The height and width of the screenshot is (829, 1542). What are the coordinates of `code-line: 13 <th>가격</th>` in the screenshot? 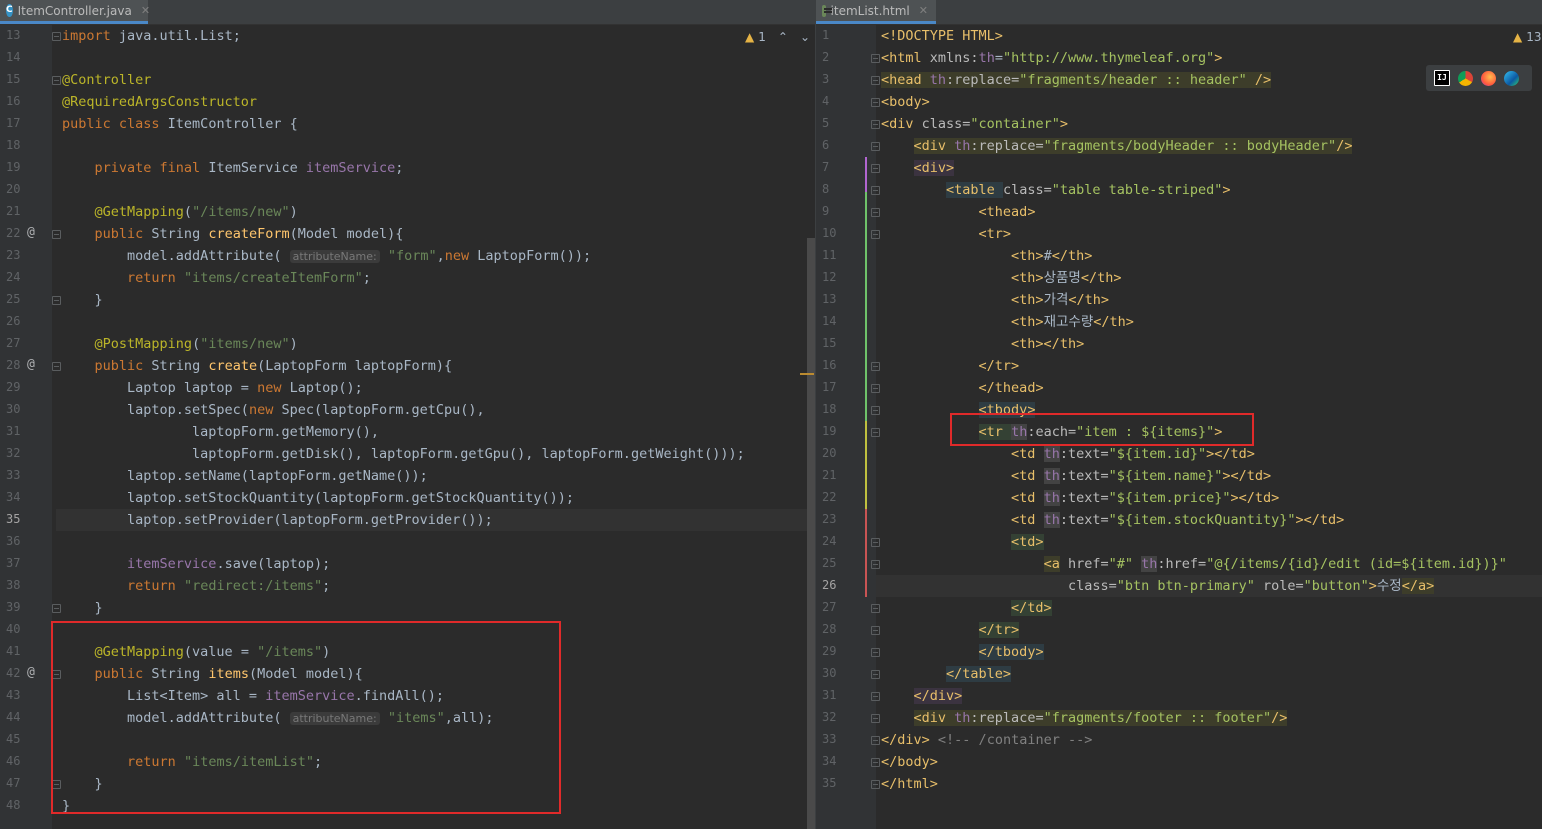 It's located at (1179, 300).